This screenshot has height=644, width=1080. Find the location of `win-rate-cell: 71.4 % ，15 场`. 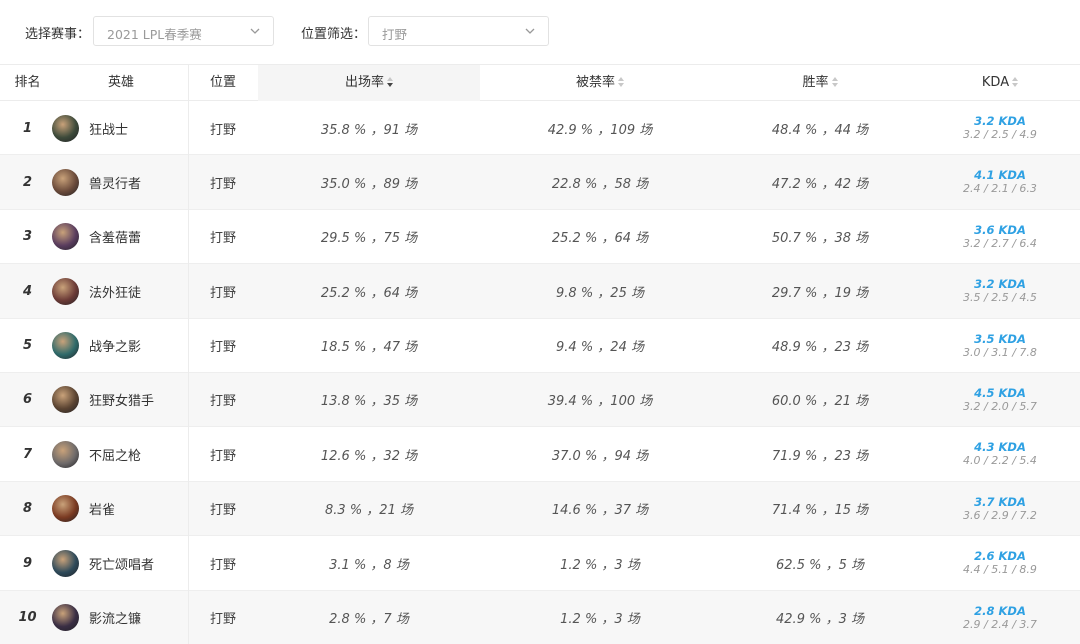

win-rate-cell: 71.4 % ，15 场 is located at coordinates (820, 511).